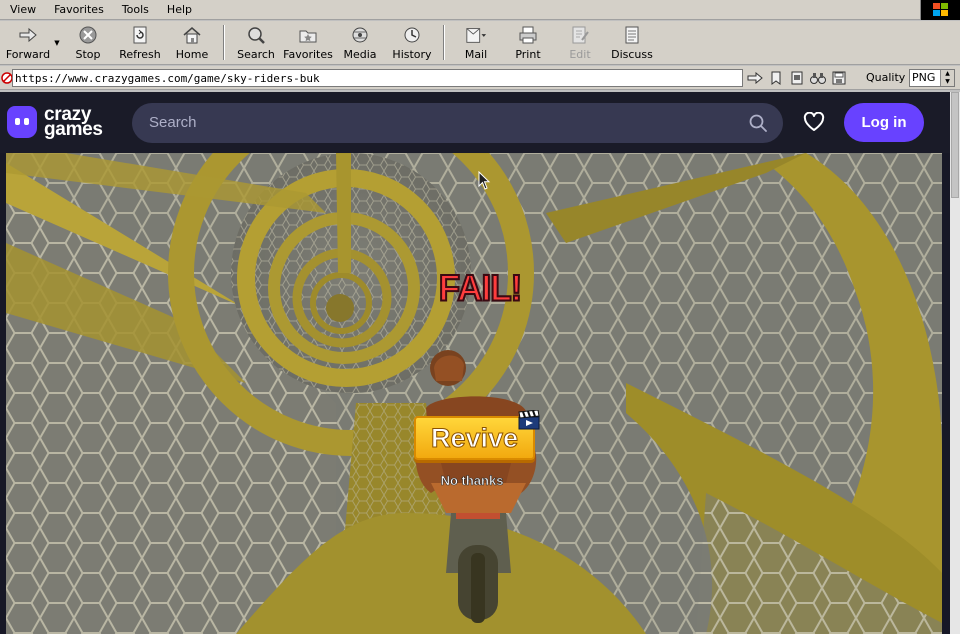 This screenshot has height=634, width=960. What do you see at coordinates (758, 123) in the screenshot?
I see `search-icon` at bounding box center [758, 123].